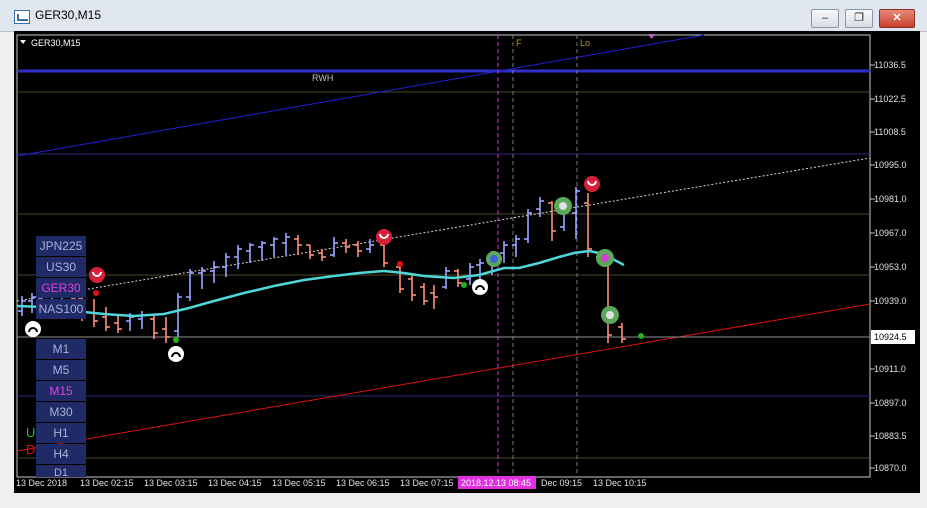 Image resolution: width=927 pixels, height=508 pixels. What do you see at coordinates (890, 337) in the screenshot?
I see `current-price-label: 10924.5` at bounding box center [890, 337].